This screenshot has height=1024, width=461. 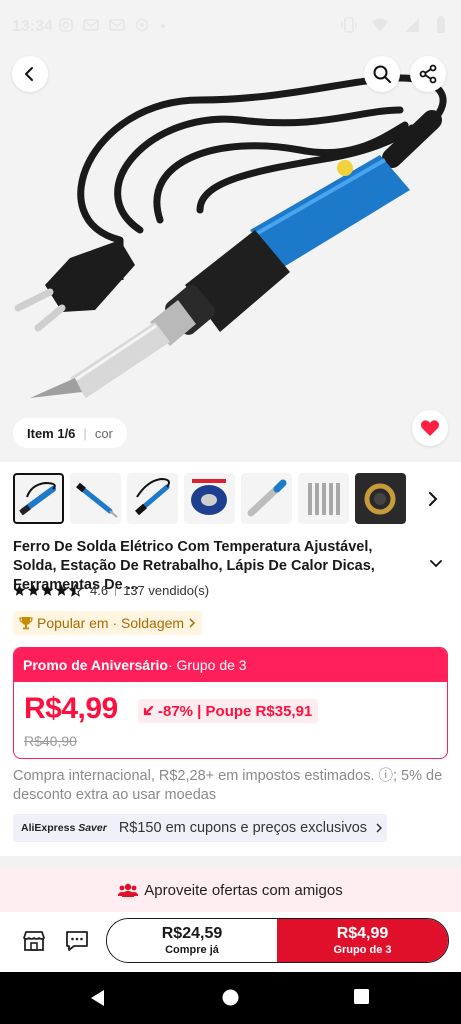 I want to click on wishlist-button, so click(x=430, y=428).